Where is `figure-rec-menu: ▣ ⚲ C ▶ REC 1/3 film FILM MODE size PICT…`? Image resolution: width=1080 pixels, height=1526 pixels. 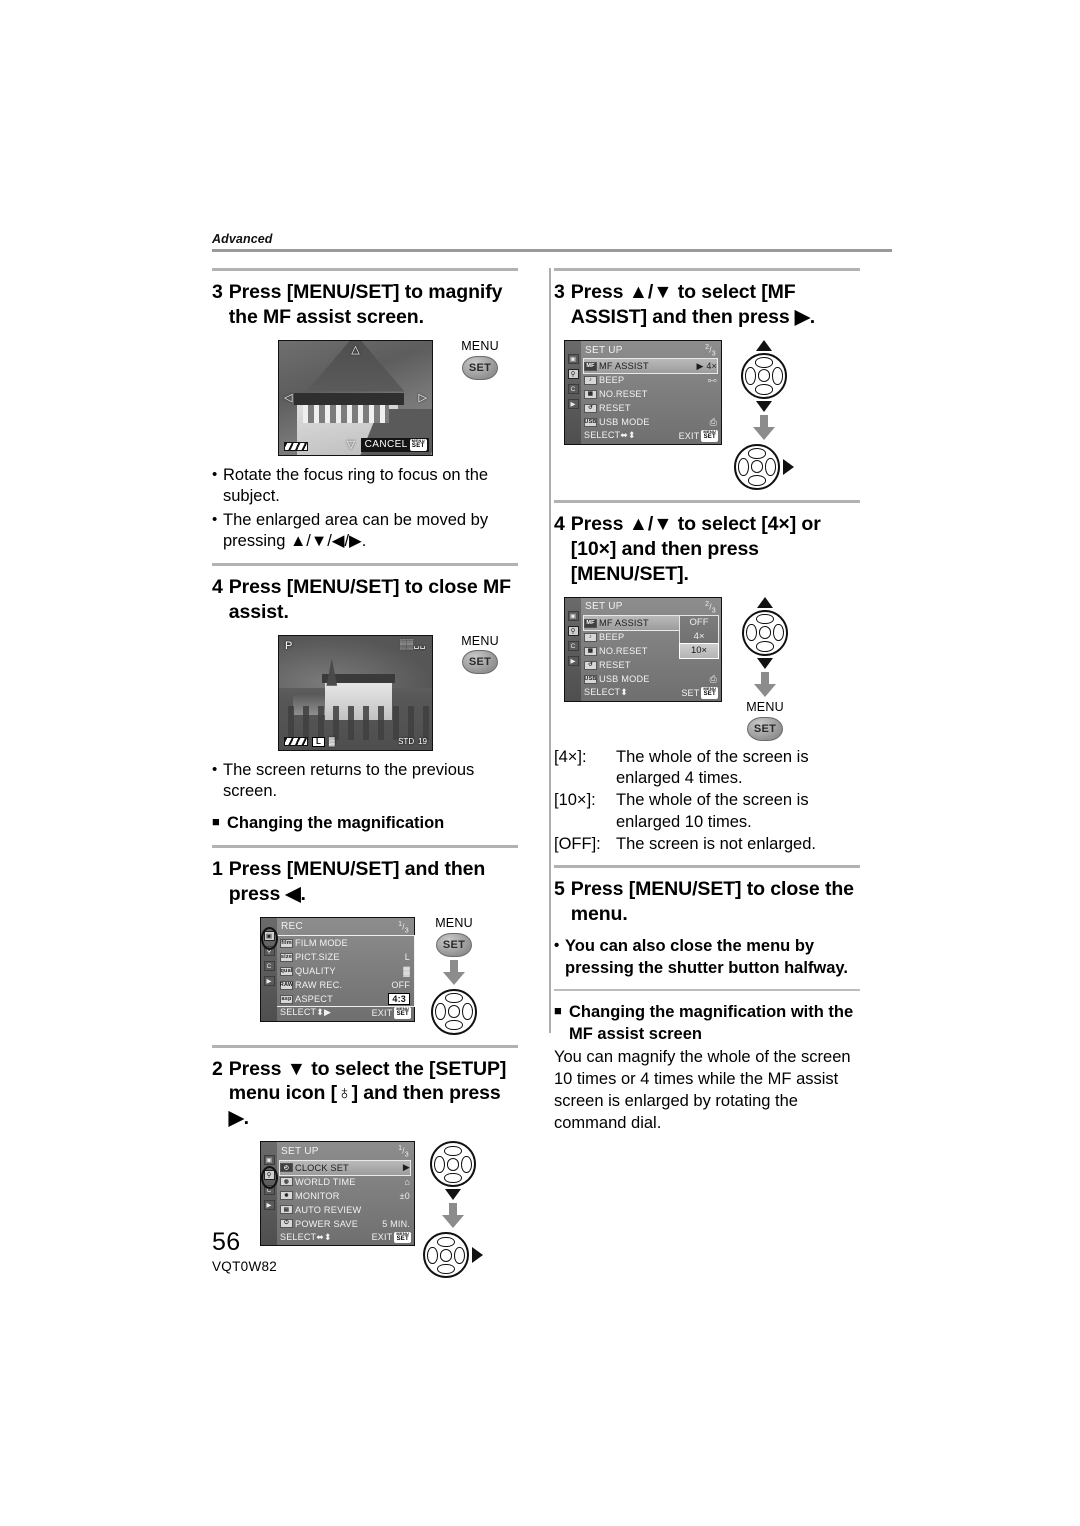
figure-rec-menu: ▣ ⚲ C ▶ REC 1/3 film FILM MODE size PICT… is located at coordinates (365, 975).